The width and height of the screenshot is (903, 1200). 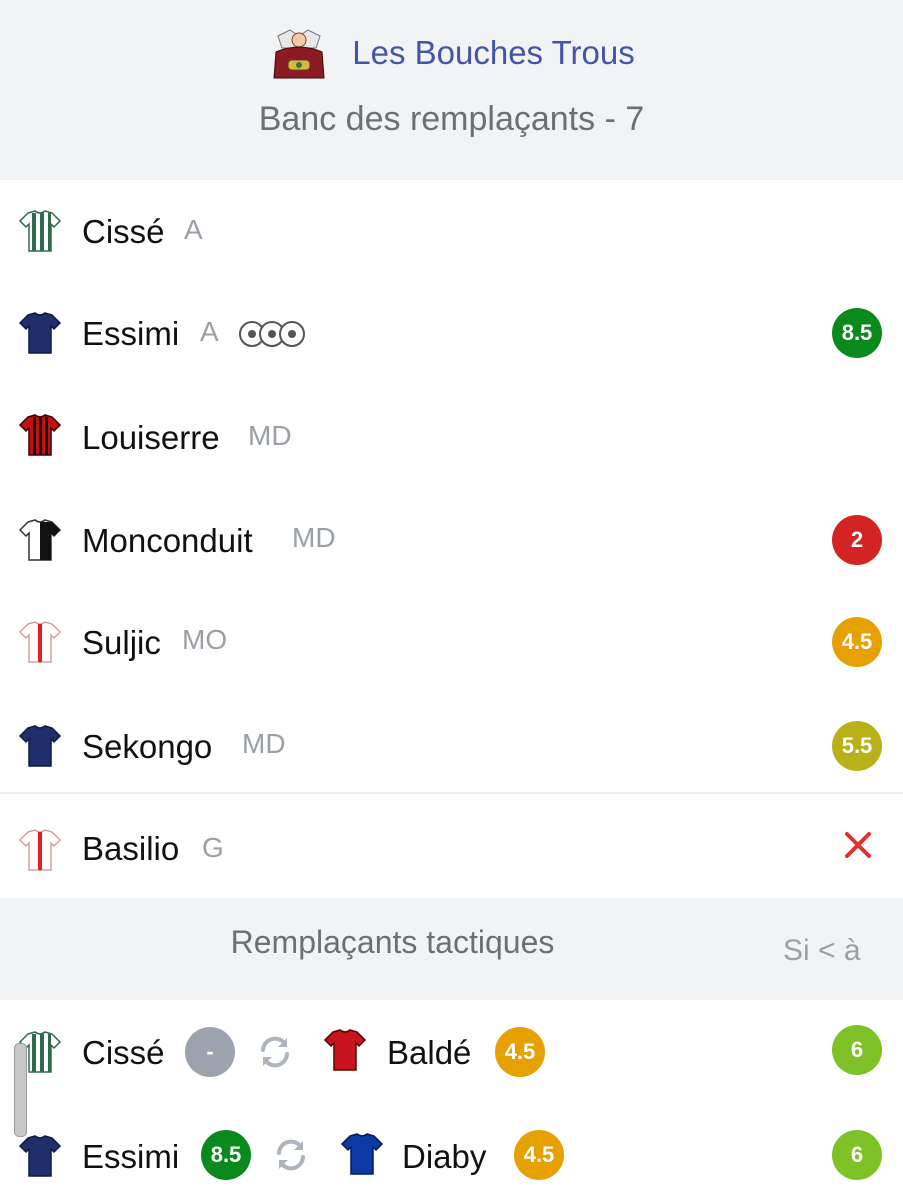 What do you see at coordinates (123, 1052) in the screenshot?
I see `sub-out-name: Cissé` at bounding box center [123, 1052].